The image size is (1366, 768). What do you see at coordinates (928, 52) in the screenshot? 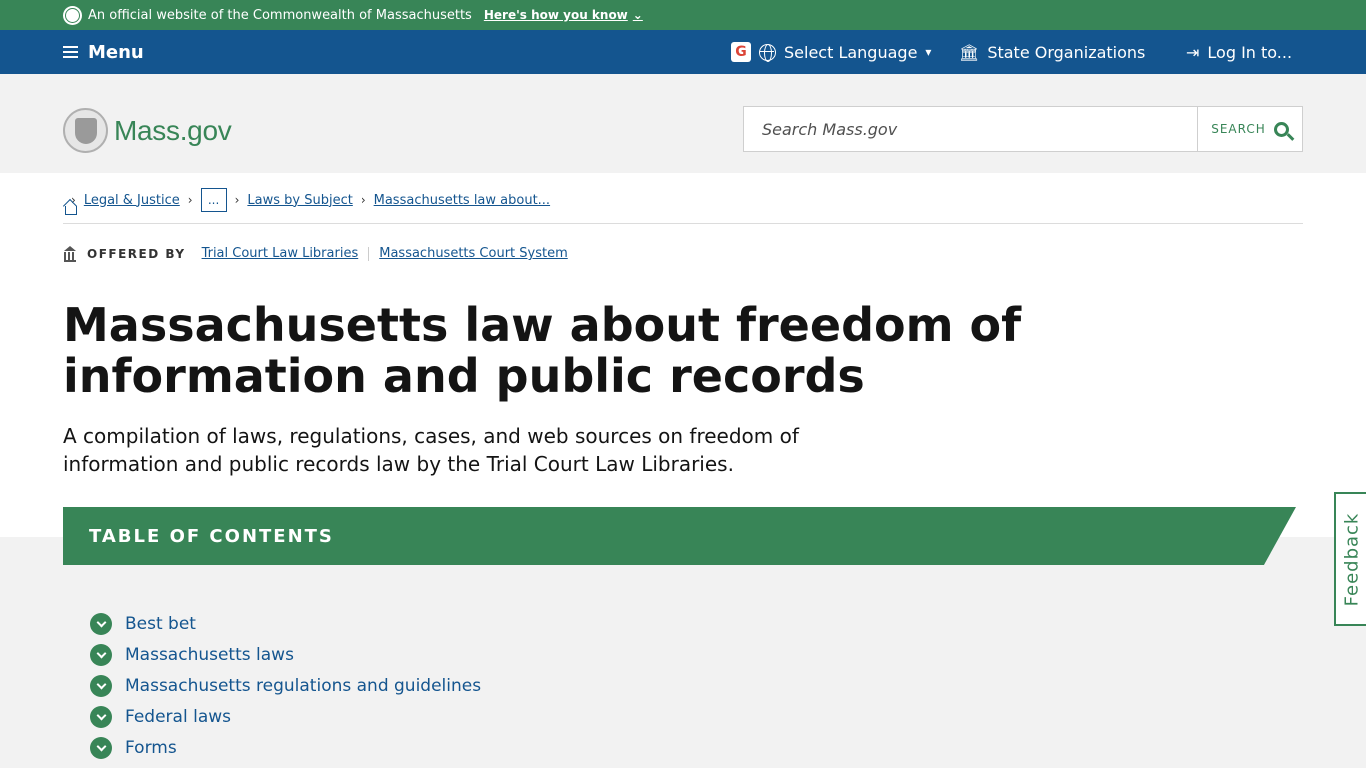
I see `chevron-down-icon: ▾` at bounding box center [928, 52].